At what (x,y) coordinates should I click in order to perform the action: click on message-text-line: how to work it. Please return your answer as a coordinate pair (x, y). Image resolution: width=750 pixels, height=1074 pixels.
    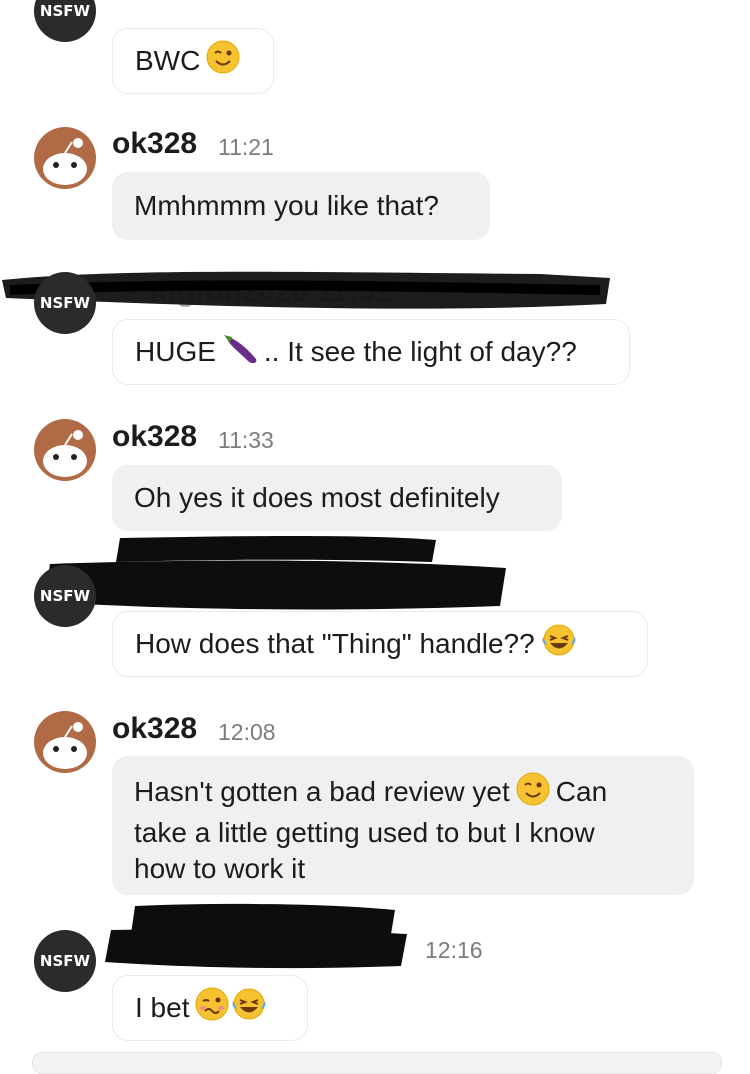
    Looking at the image, I should click on (220, 868).